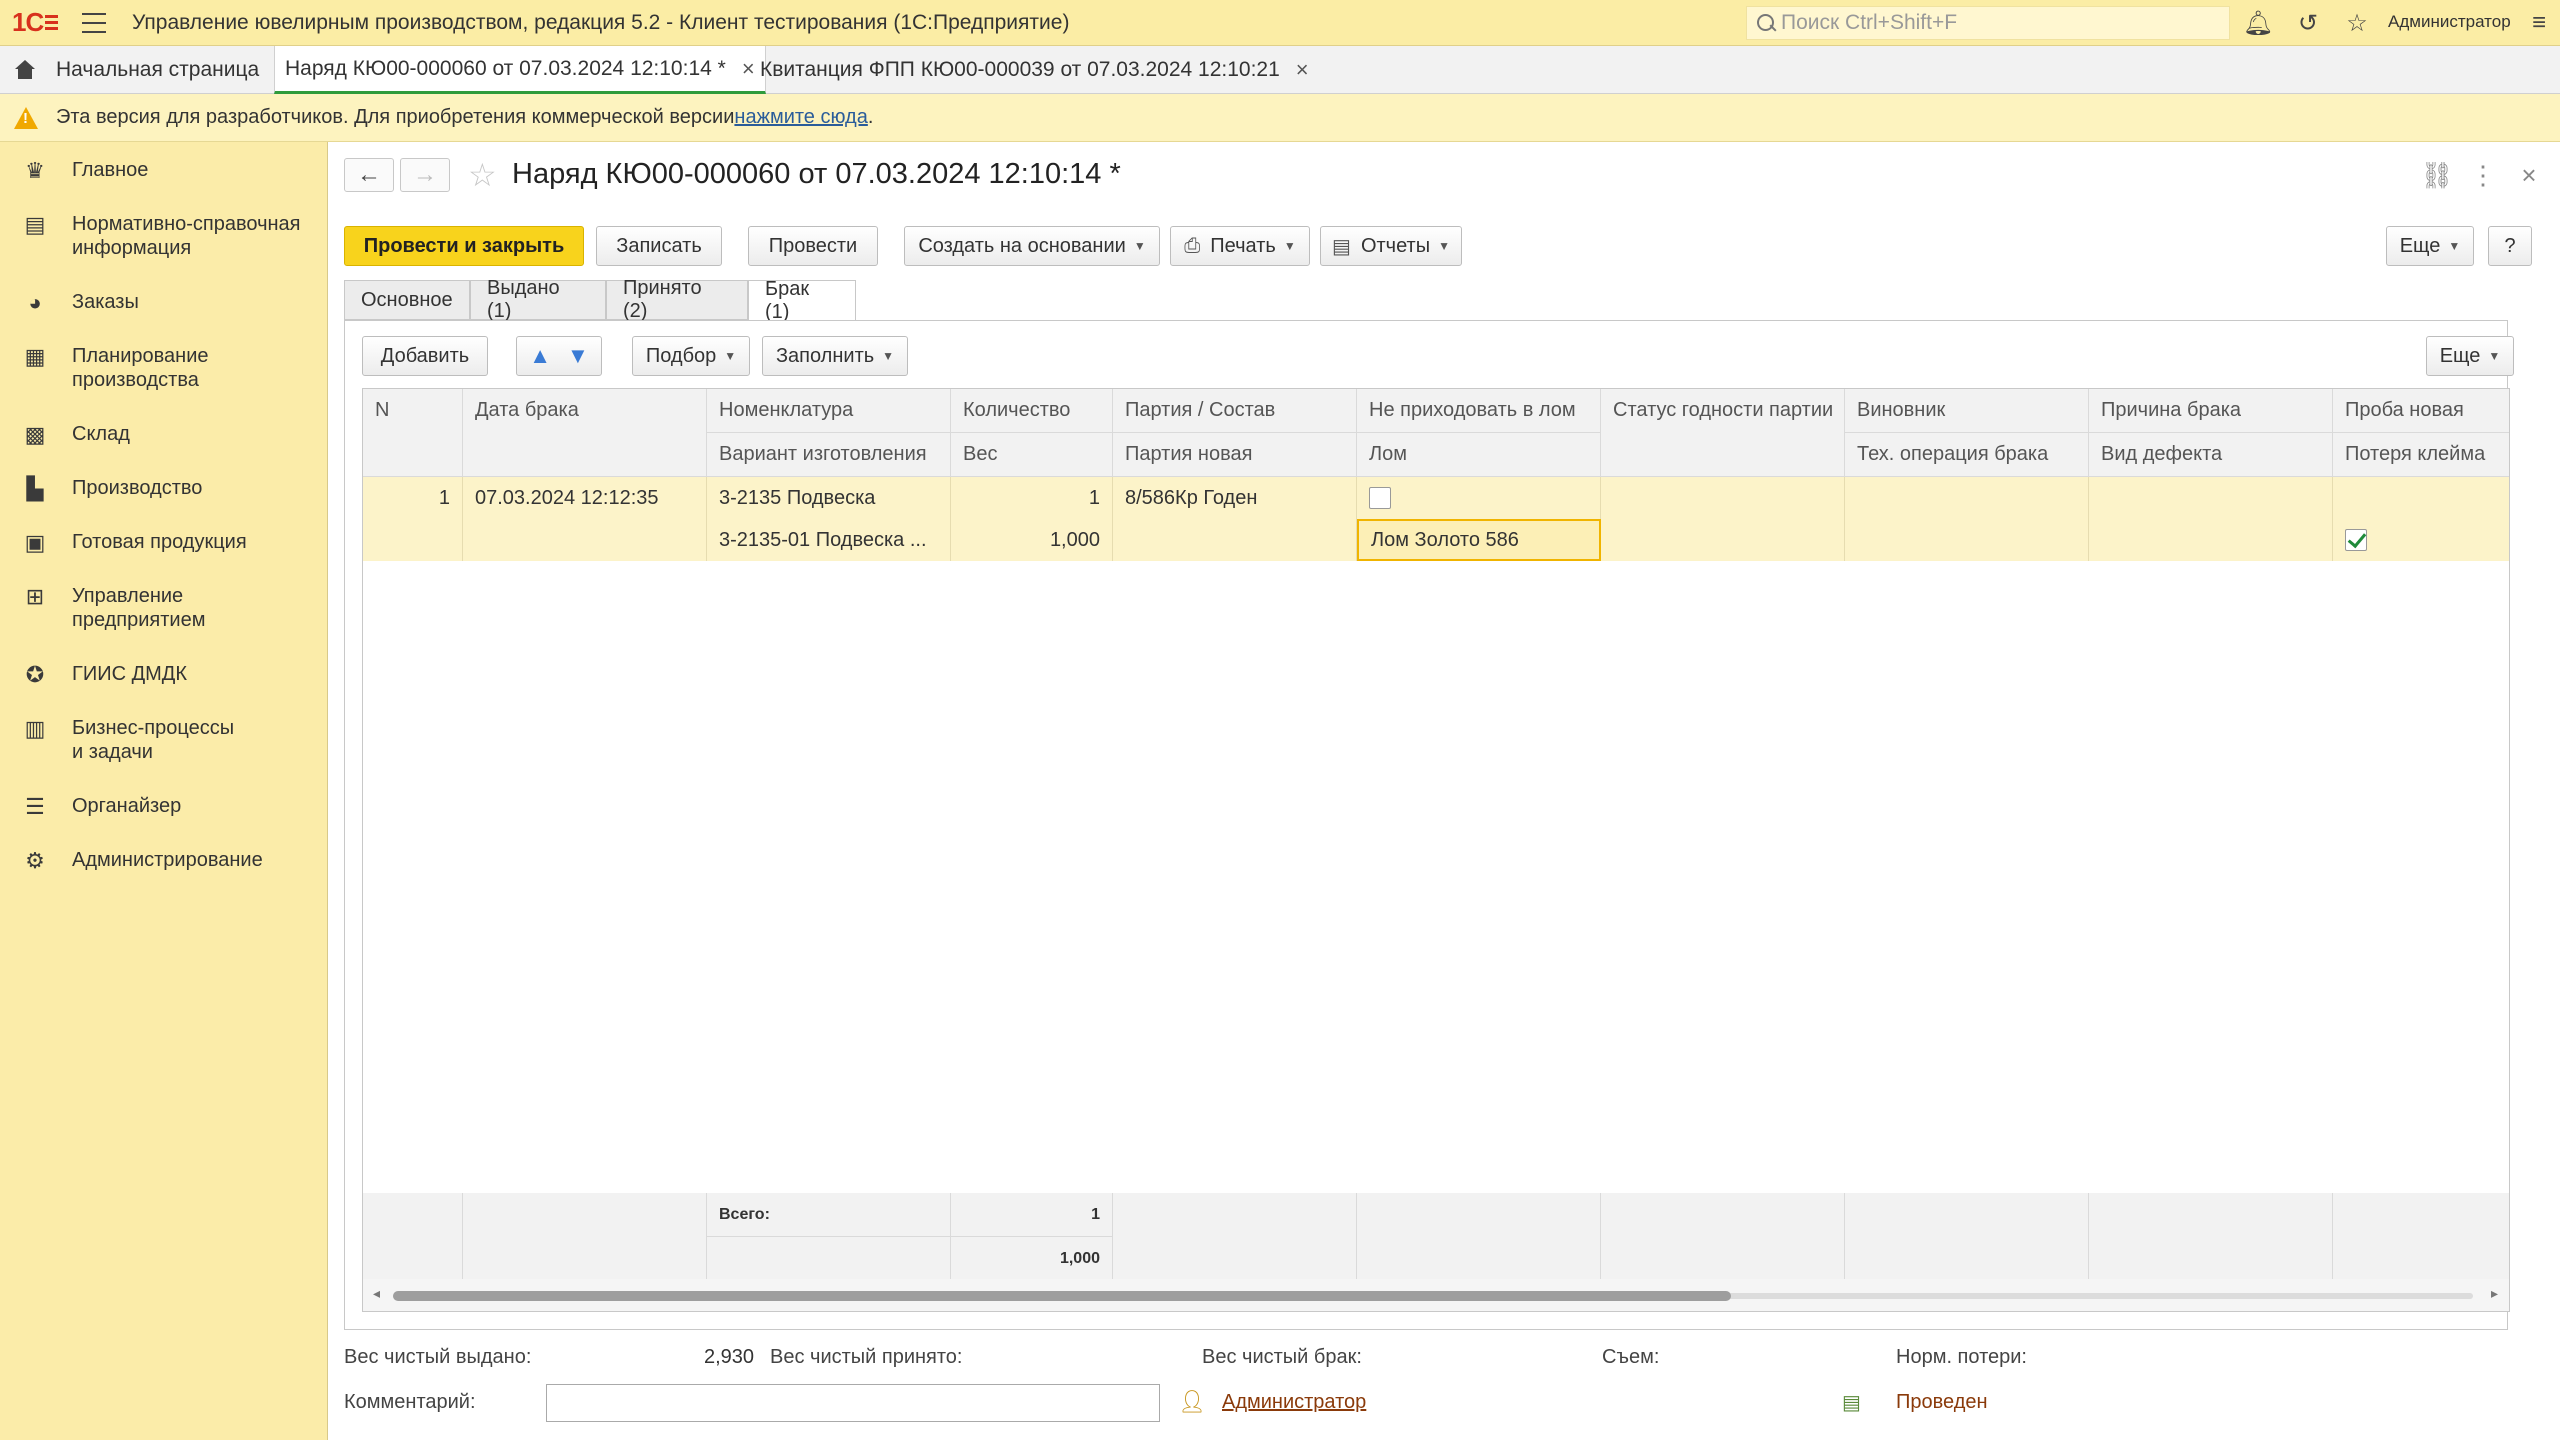 This screenshot has height=1440, width=2560. What do you see at coordinates (540, 356) in the screenshot?
I see `move-up-icon: ▲` at bounding box center [540, 356].